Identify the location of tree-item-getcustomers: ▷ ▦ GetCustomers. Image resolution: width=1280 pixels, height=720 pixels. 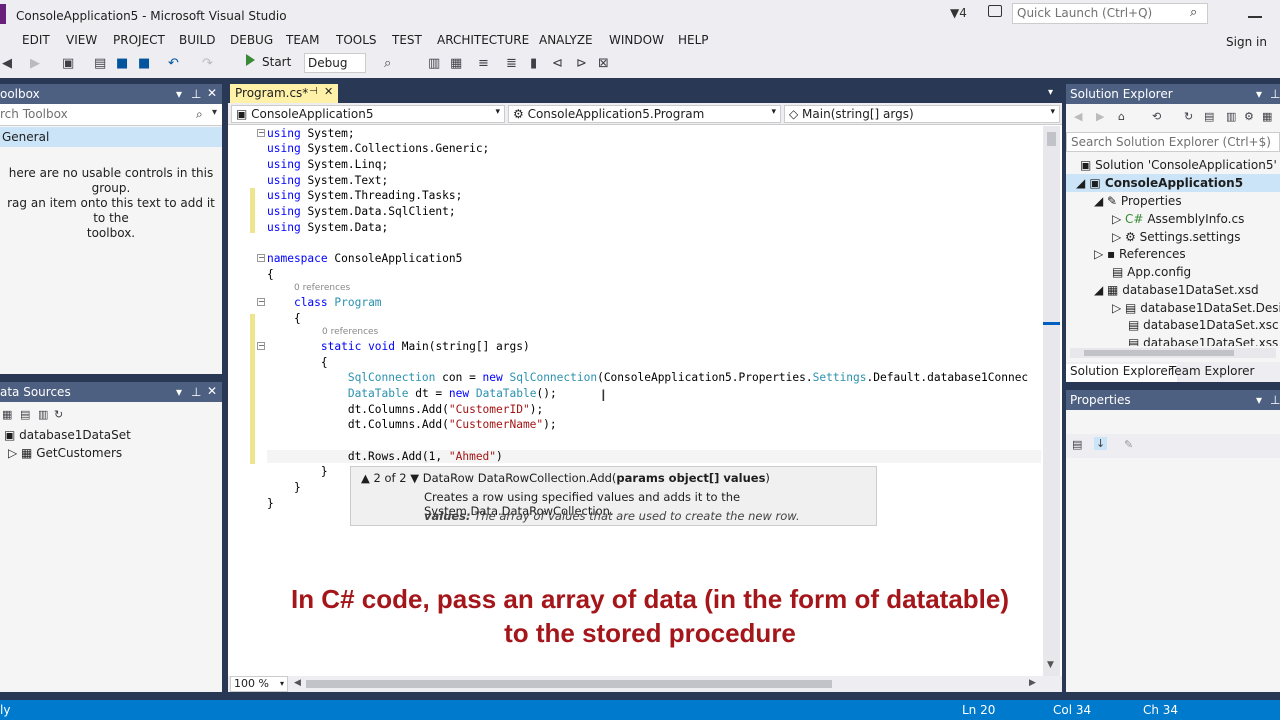
(65, 453).